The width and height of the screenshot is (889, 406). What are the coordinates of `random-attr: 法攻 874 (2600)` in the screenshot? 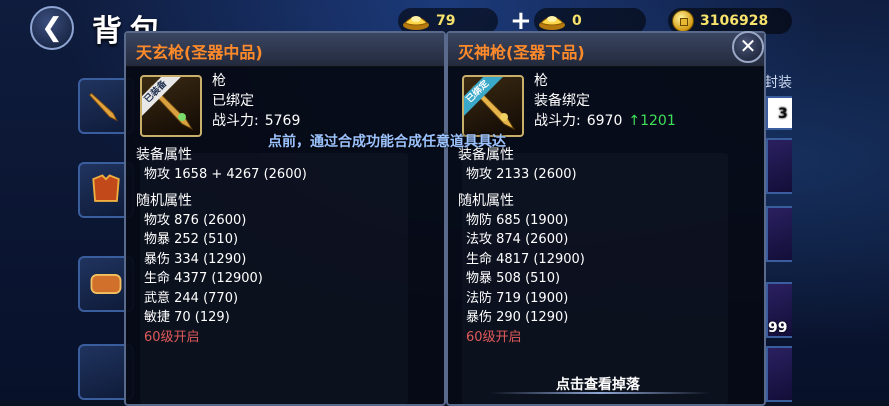 It's located at (517, 239).